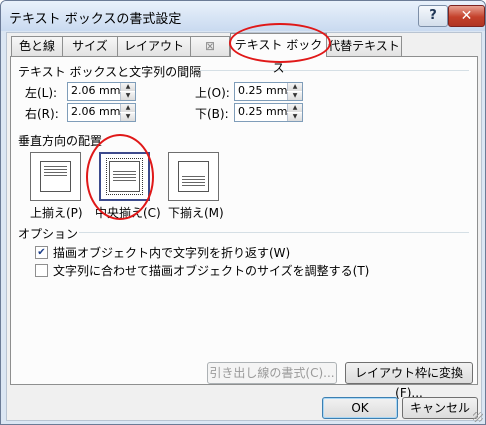 This screenshot has width=486, height=425. Describe the element at coordinates (364, 46) in the screenshot. I see `tab-alt-text: 代替テキスト` at that location.